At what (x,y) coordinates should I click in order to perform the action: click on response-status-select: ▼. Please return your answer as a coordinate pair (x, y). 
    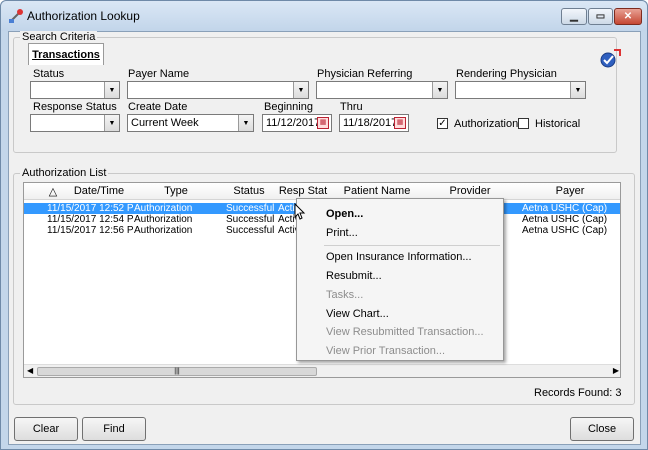
    Looking at the image, I should click on (75, 123).